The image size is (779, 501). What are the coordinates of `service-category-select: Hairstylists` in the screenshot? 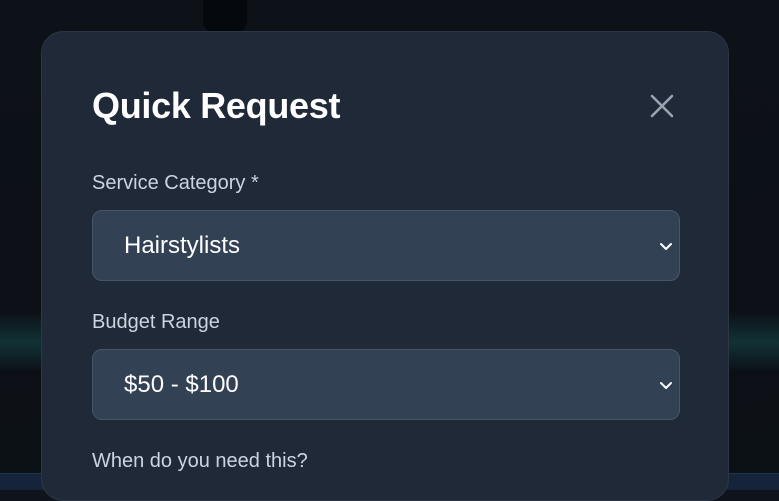 It's located at (386, 245).